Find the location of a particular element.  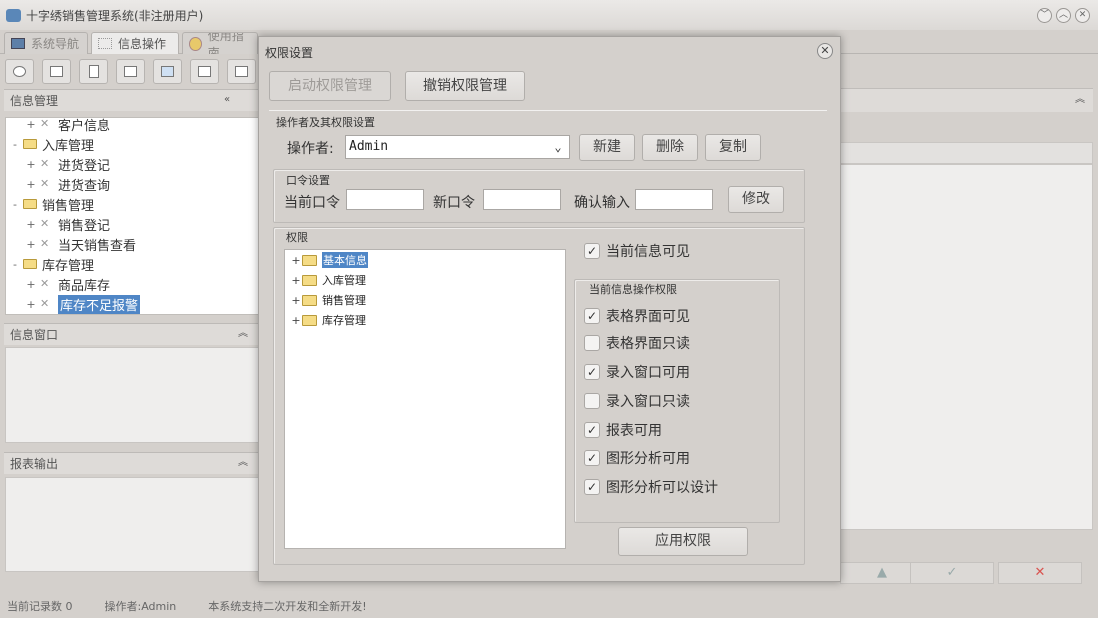

operator-select: Admin ⌄ is located at coordinates (457, 147).